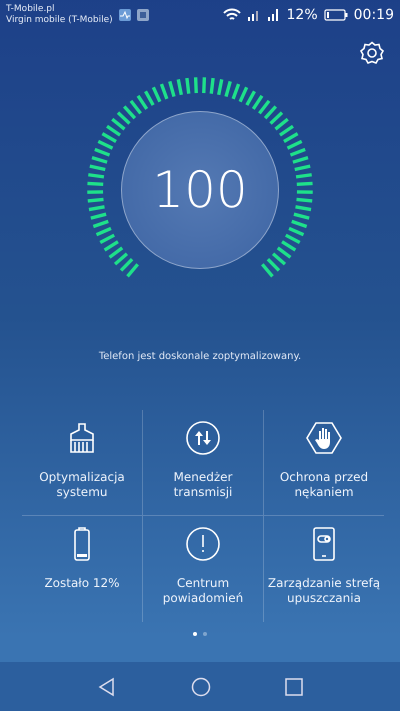 The width and height of the screenshot is (400, 711). Describe the element at coordinates (372, 52) in the screenshot. I see `settings-icon` at that location.